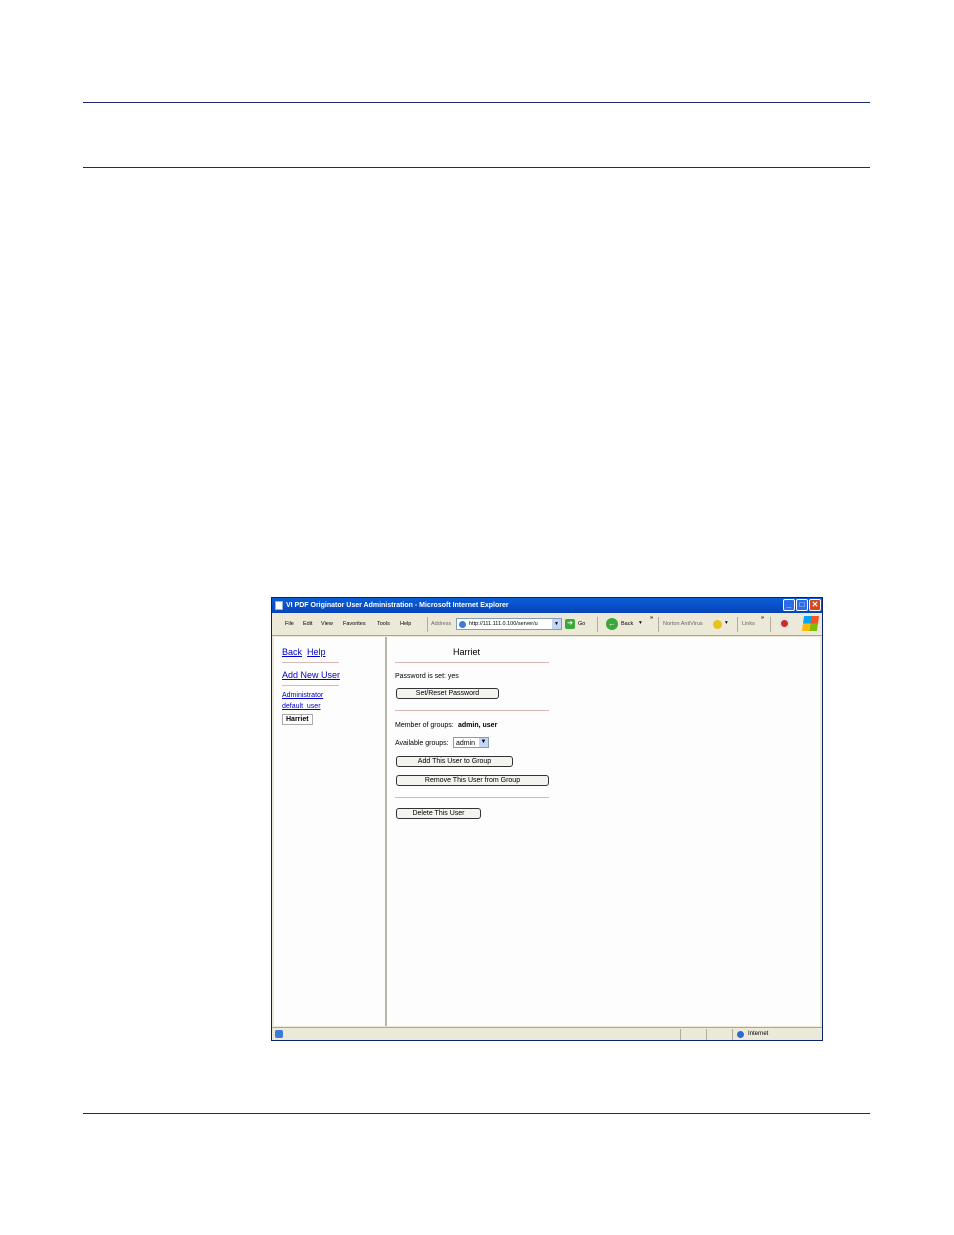  Describe the element at coordinates (289, 624) in the screenshot. I see `menu-file: File` at that location.